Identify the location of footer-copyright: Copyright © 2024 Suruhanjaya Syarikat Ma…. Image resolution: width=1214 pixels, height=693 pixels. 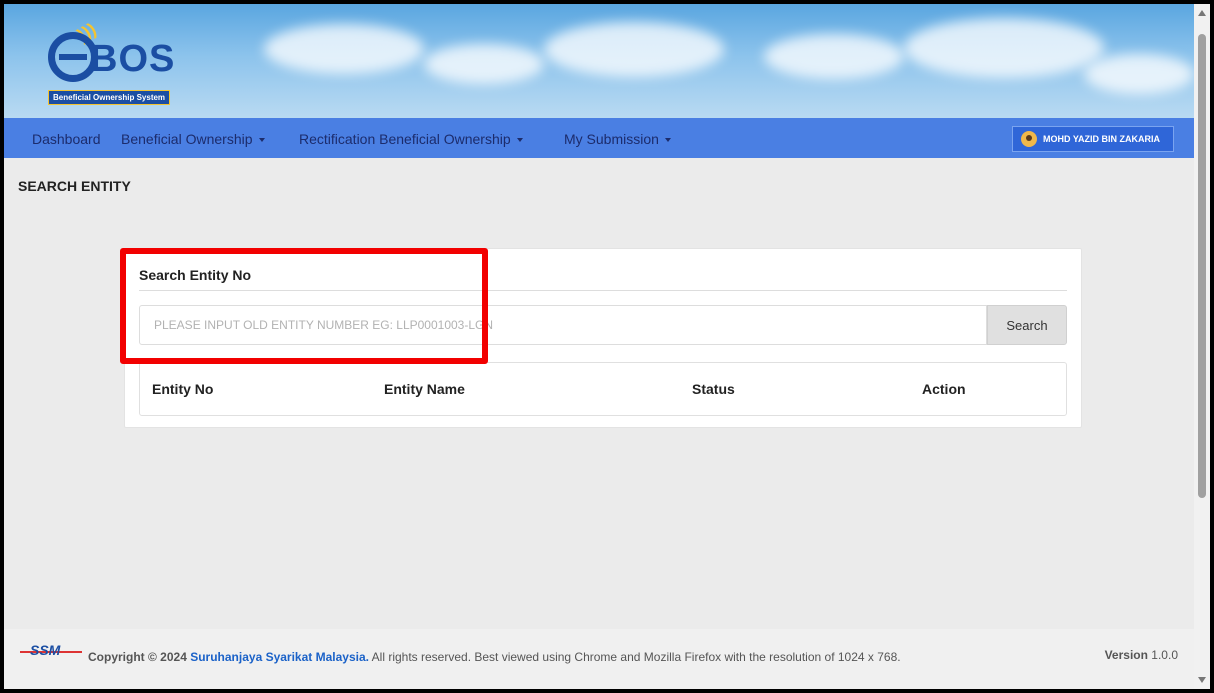
(494, 657).